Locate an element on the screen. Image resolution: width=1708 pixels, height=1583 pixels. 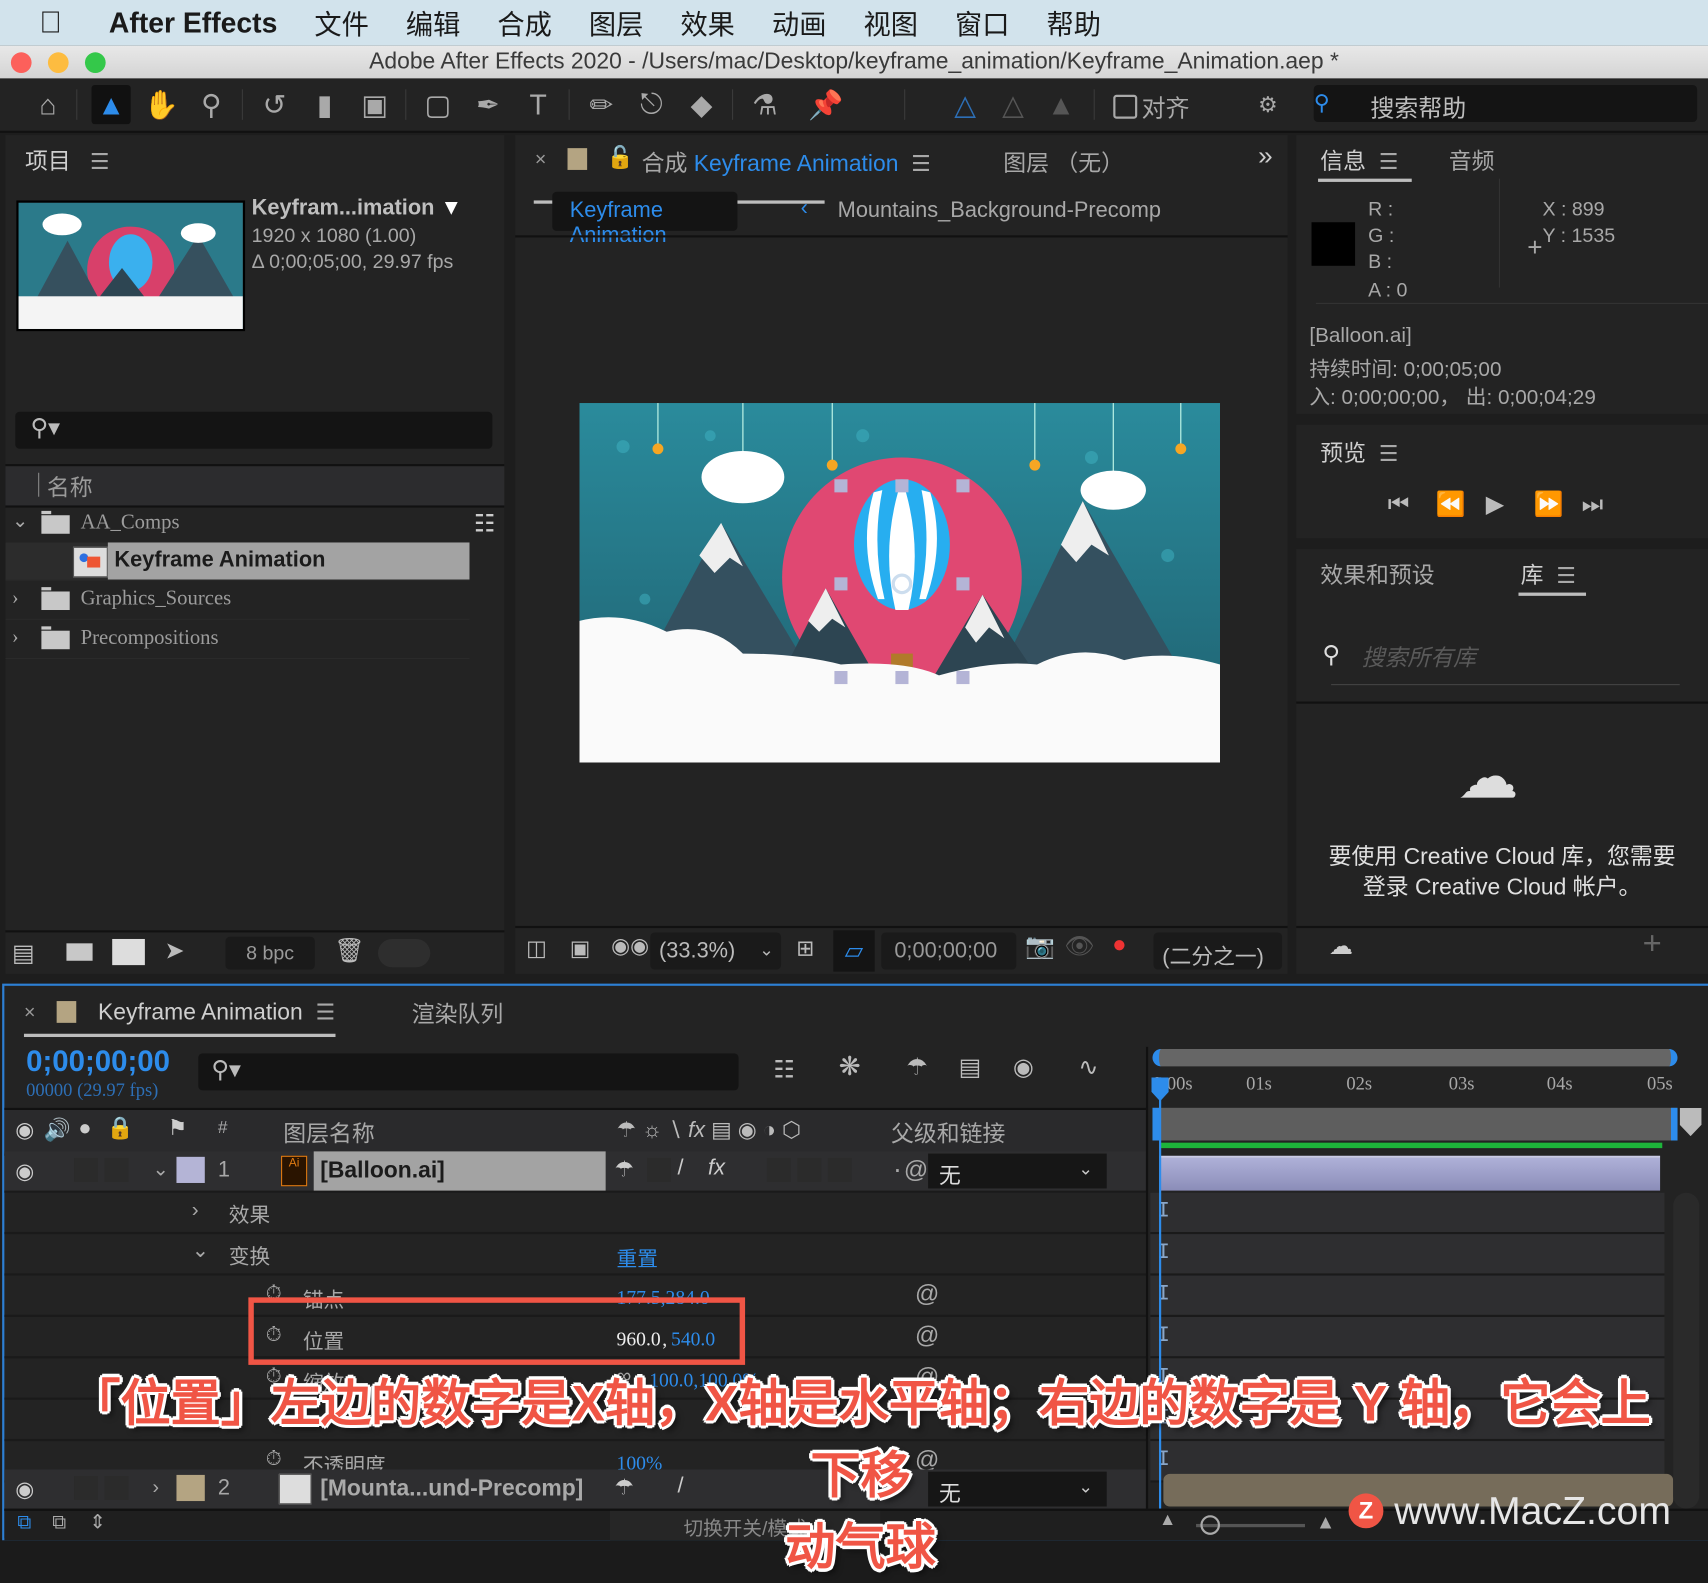
project-item-keyframe-animation: Keyframe Animation is located at coordinates (237, 561).